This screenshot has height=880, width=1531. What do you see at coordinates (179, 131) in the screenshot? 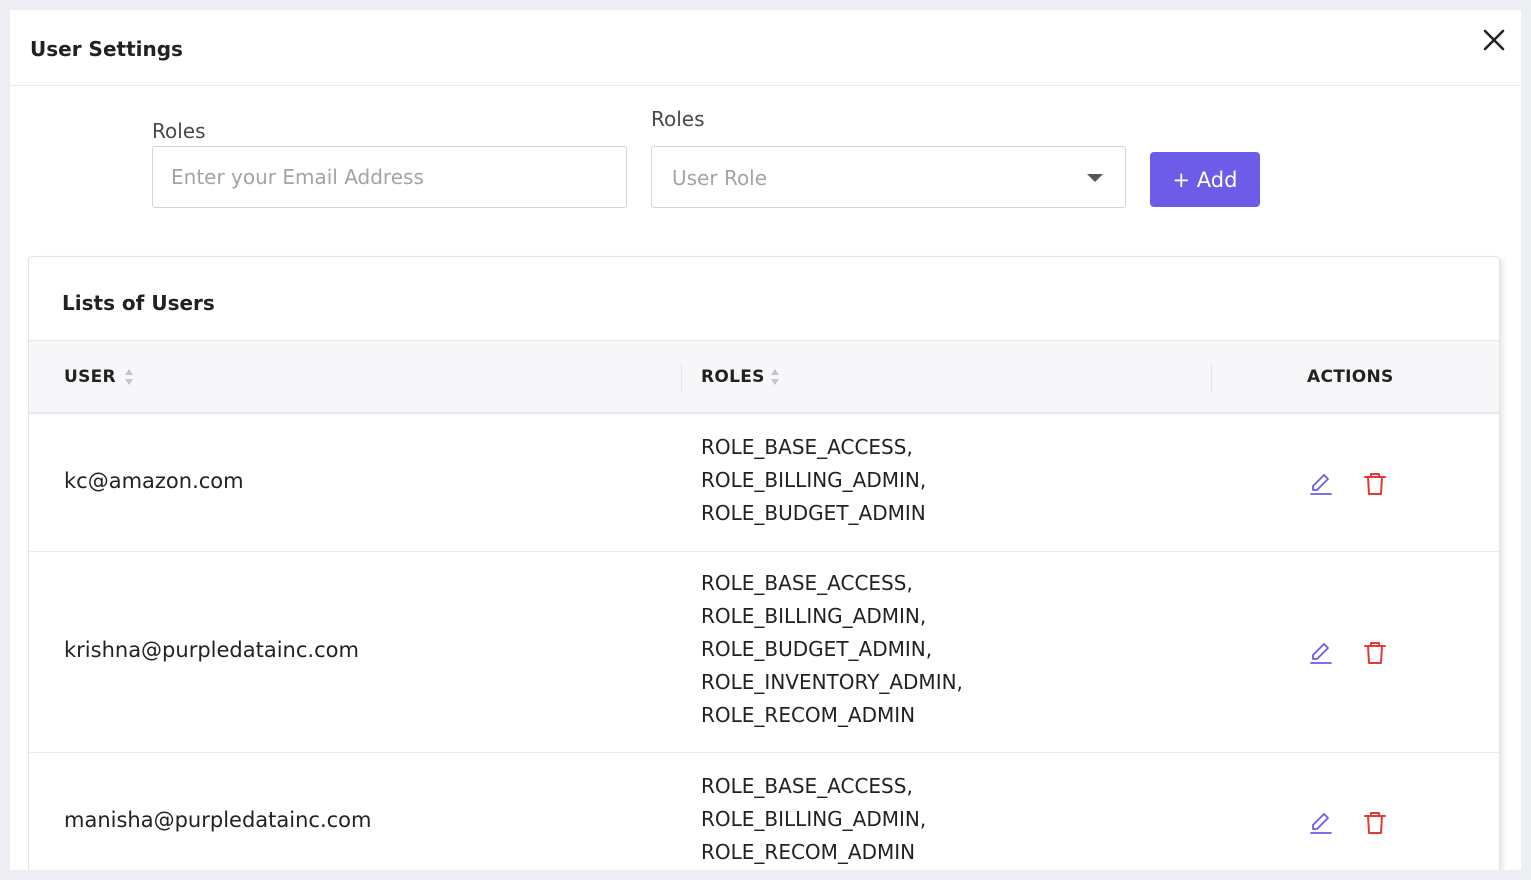
I see `email-field-label: Roles` at bounding box center [179, 131].